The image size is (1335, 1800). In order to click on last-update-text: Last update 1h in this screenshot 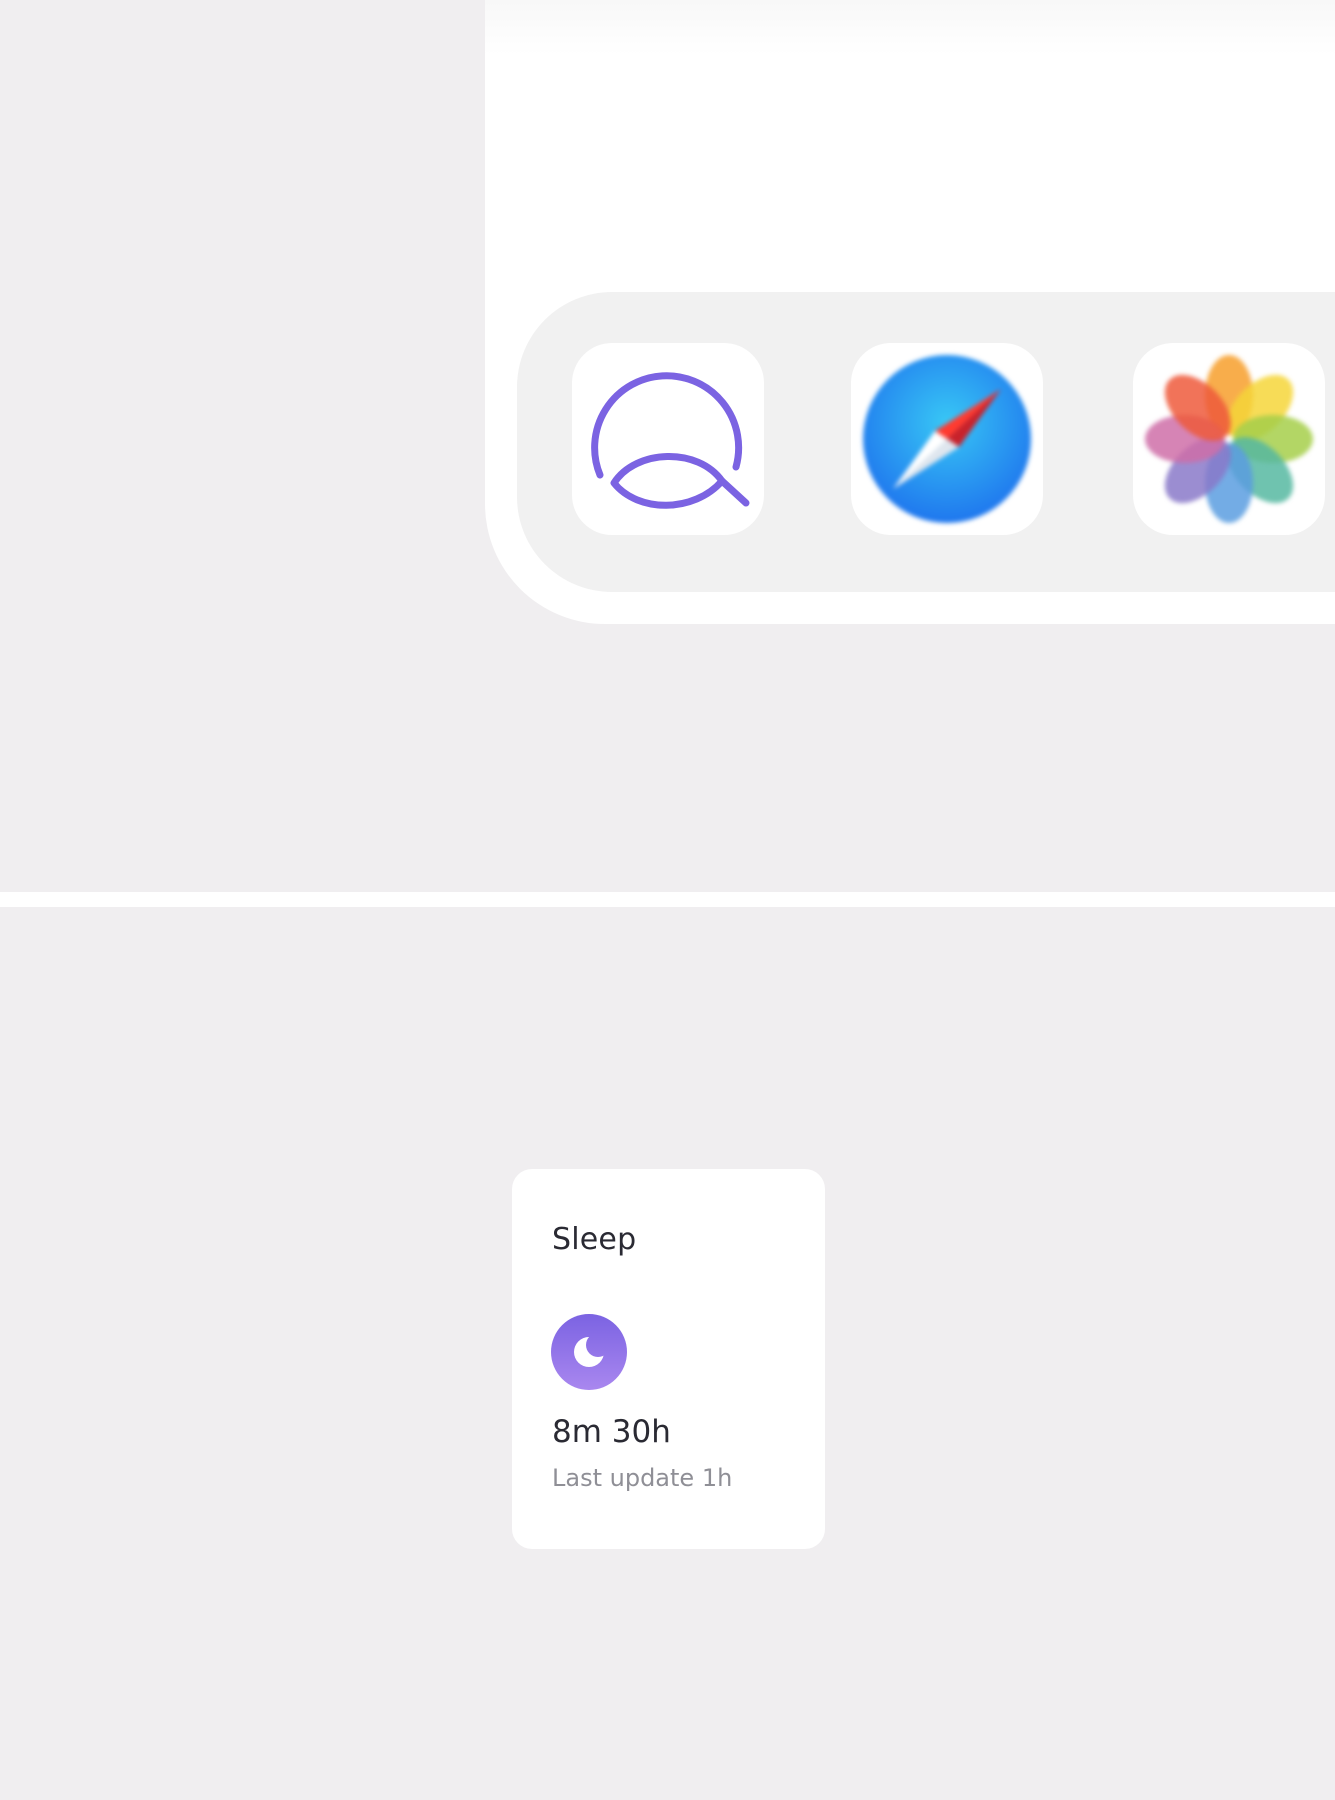, I will do `click(642, 1478)`.